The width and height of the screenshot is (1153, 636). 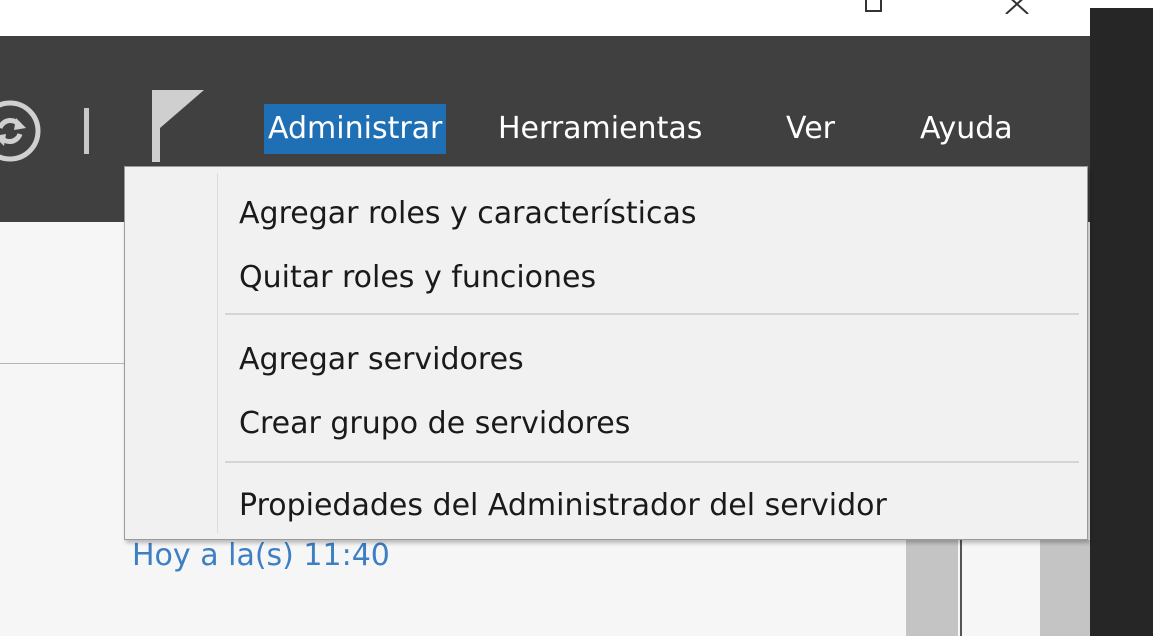 What do you see at coordinates (65, 363) in the screenshot?
I see `content-divider` at bounding box center [65, 363].